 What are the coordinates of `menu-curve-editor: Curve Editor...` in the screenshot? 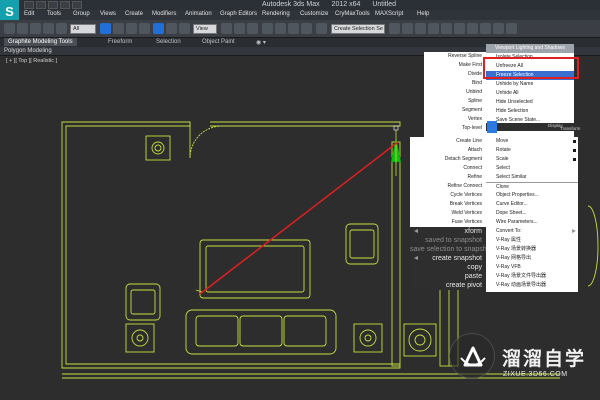 It's located at (532, 204).